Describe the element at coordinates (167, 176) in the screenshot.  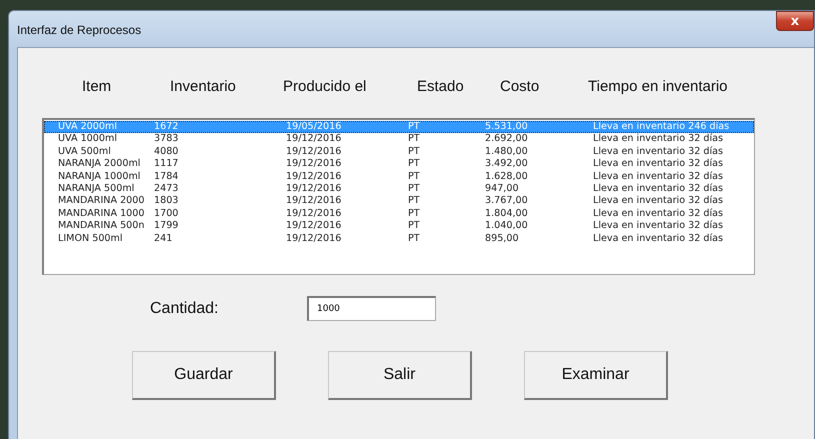
I see `list-cell-text: 1784` at that location.